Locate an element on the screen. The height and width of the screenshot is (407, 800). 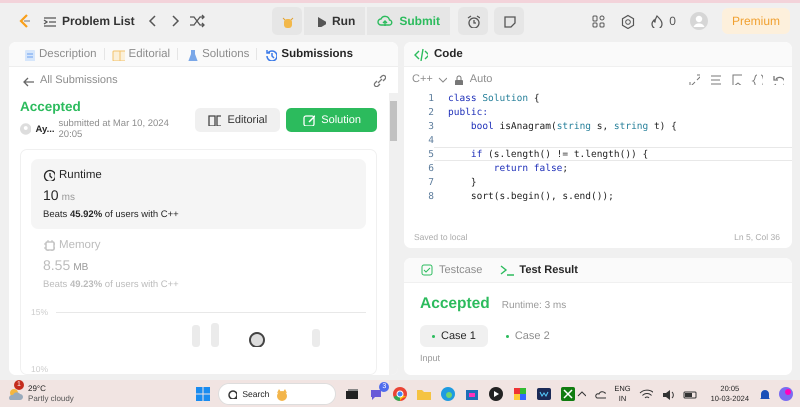
flame-icon is located at coordinates (656, 21).